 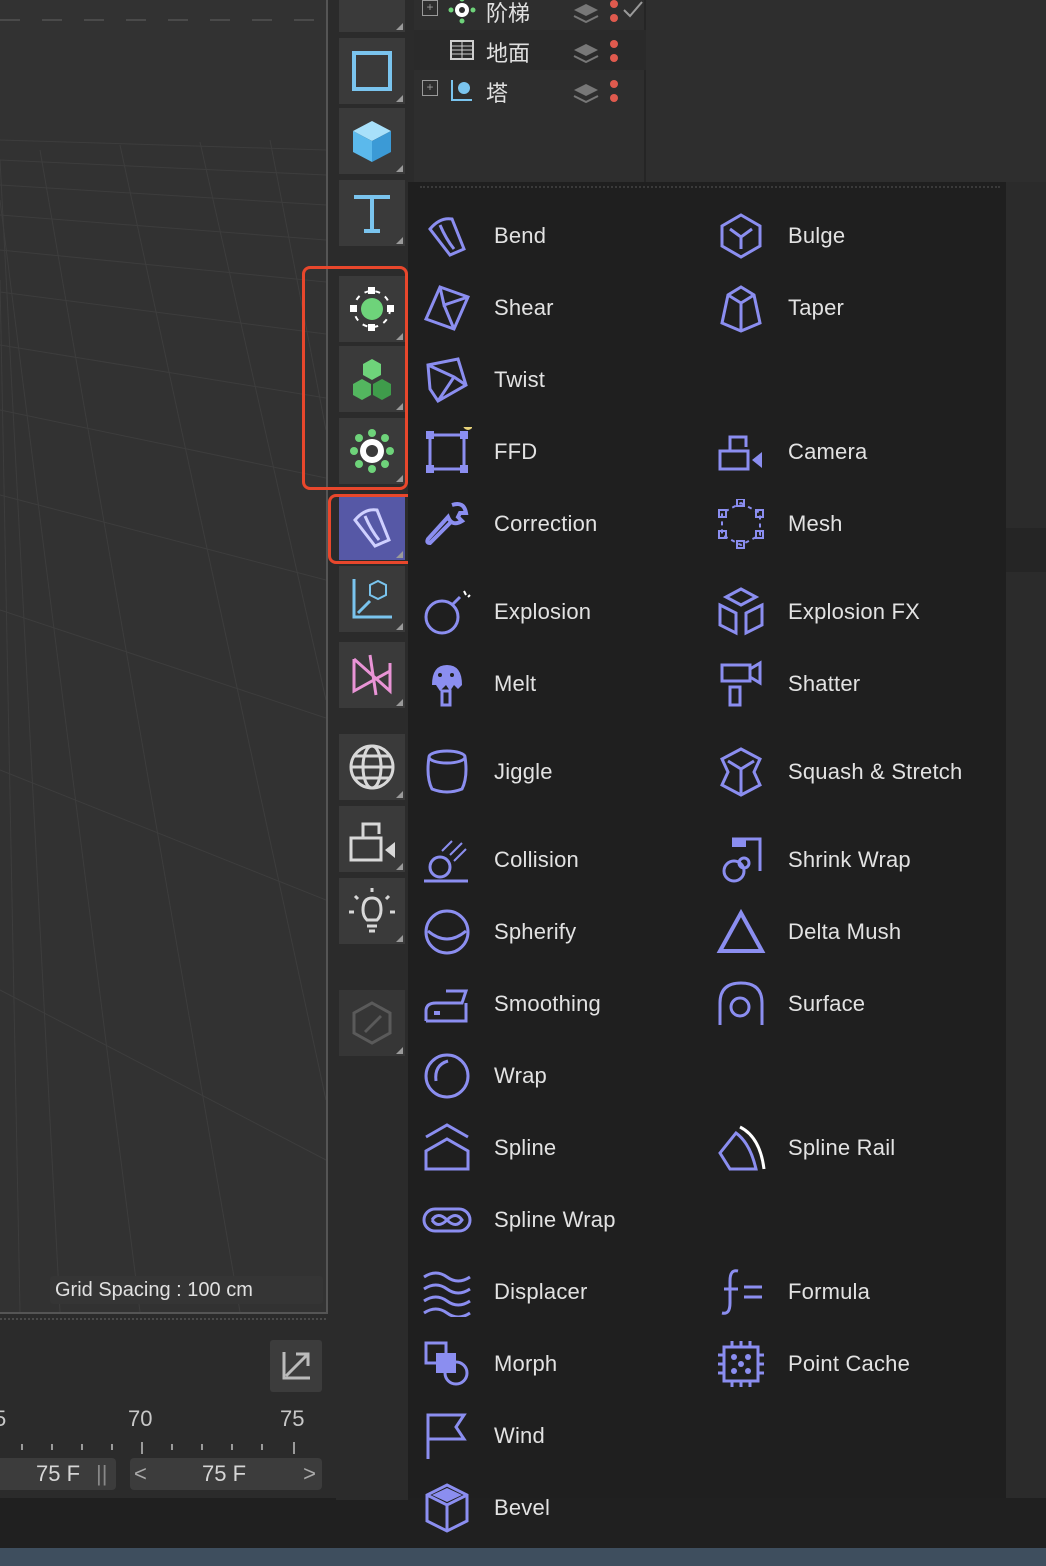 I want to click on object-row-stairs: + 阶梯, so click(x=530, y=15).